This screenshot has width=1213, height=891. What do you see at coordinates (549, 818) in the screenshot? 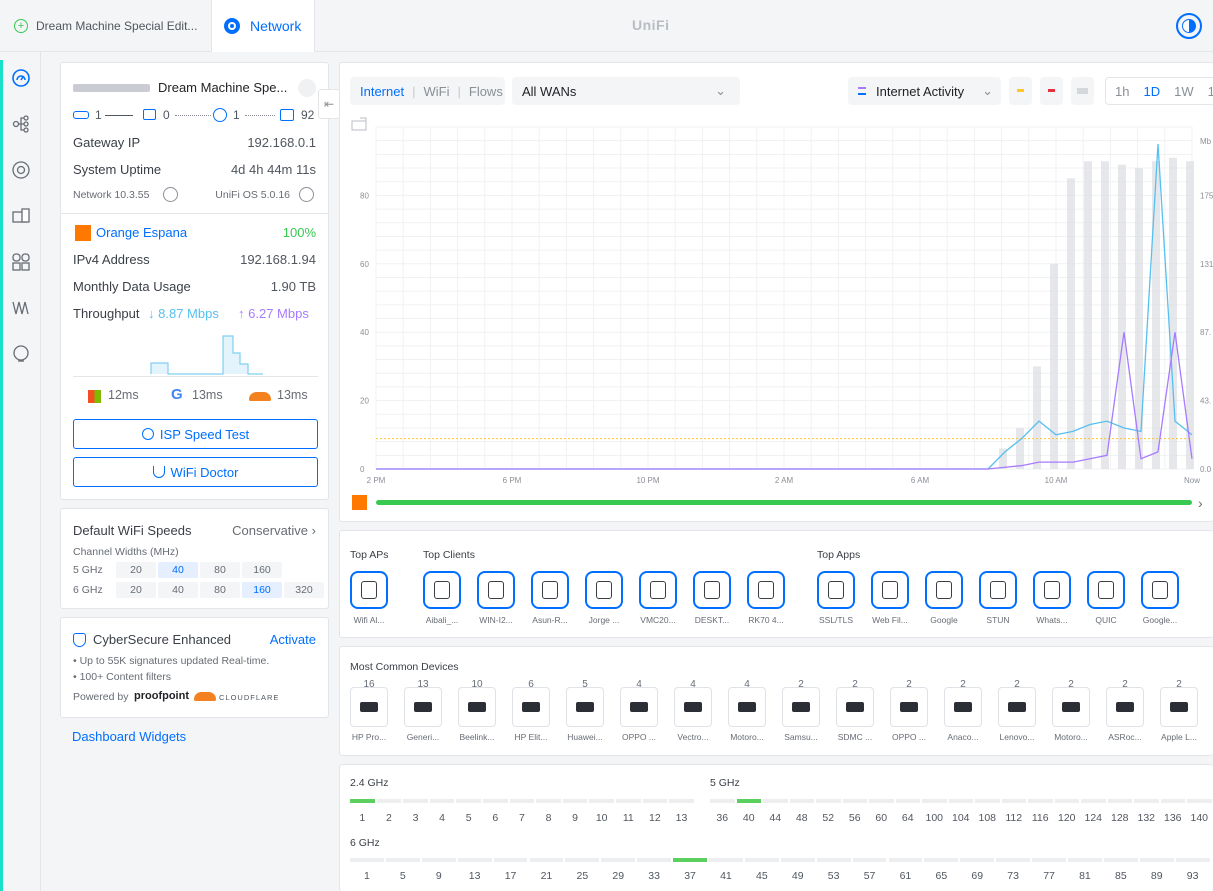
I see `channel-number: 8` at bounding box center [549, 818].